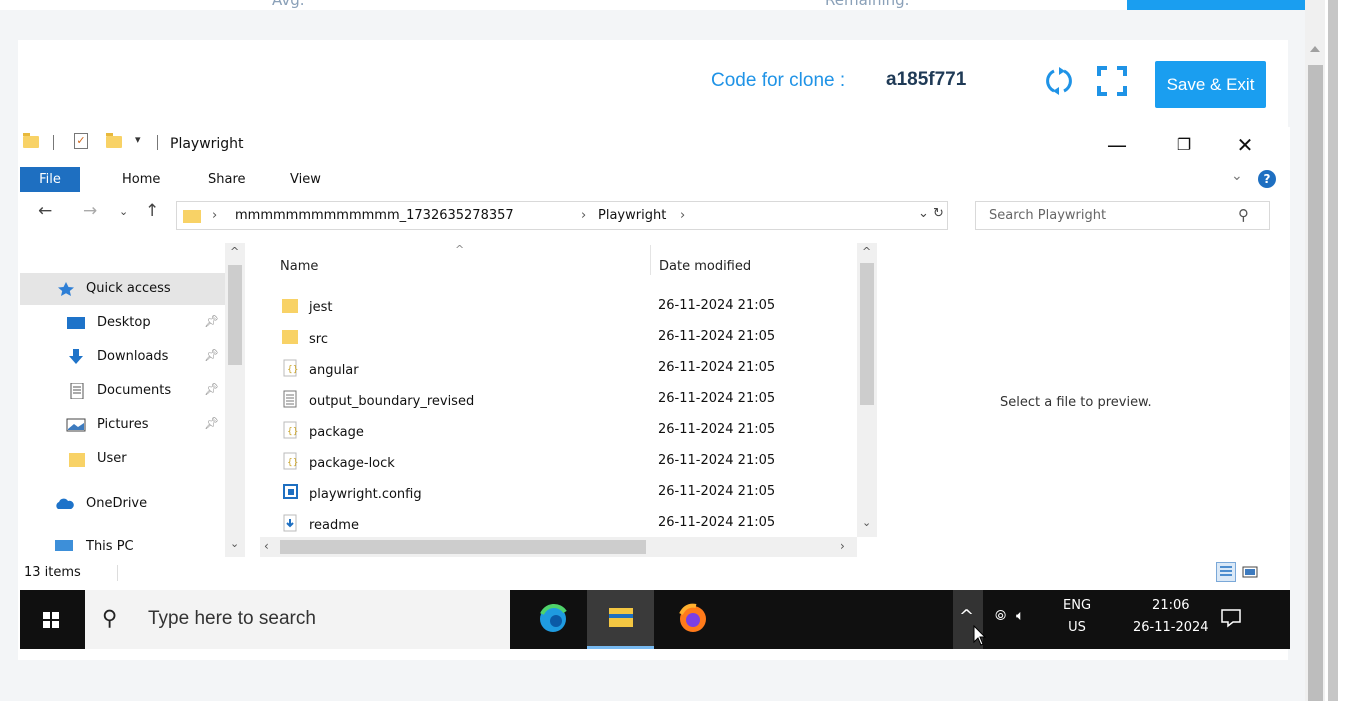 This screenshot has height=701, width=1353. What do you see at coordinates (122, 391) in the screenshot?
I see `nav-item-documents: Documents 📌︎` at bounding box center [122, 391].